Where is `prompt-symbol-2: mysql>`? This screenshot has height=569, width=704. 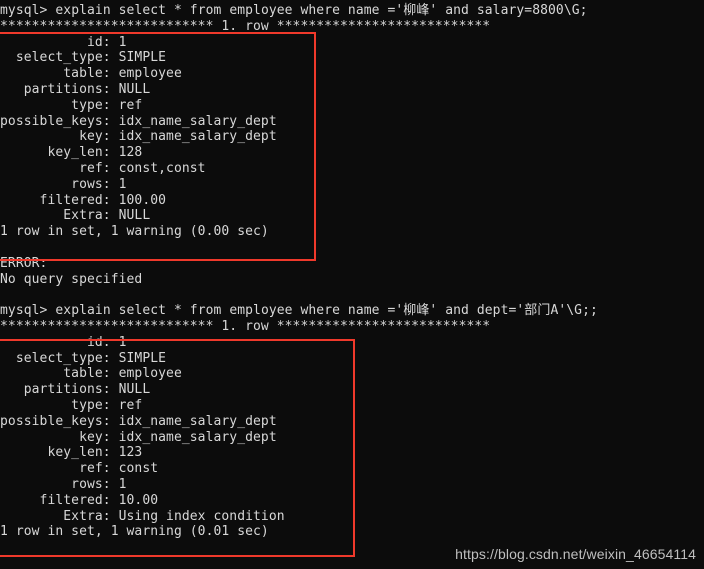
prompt-symbol-2: mysql> is located at coordinates (24, 311).